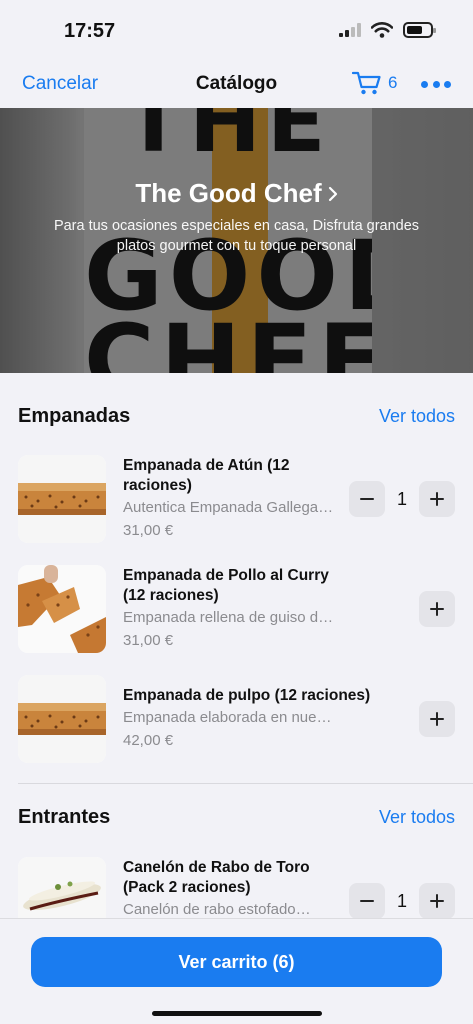  I want to click on product-name: Empanada de pulpo (12 raciones), so click(247, 695).